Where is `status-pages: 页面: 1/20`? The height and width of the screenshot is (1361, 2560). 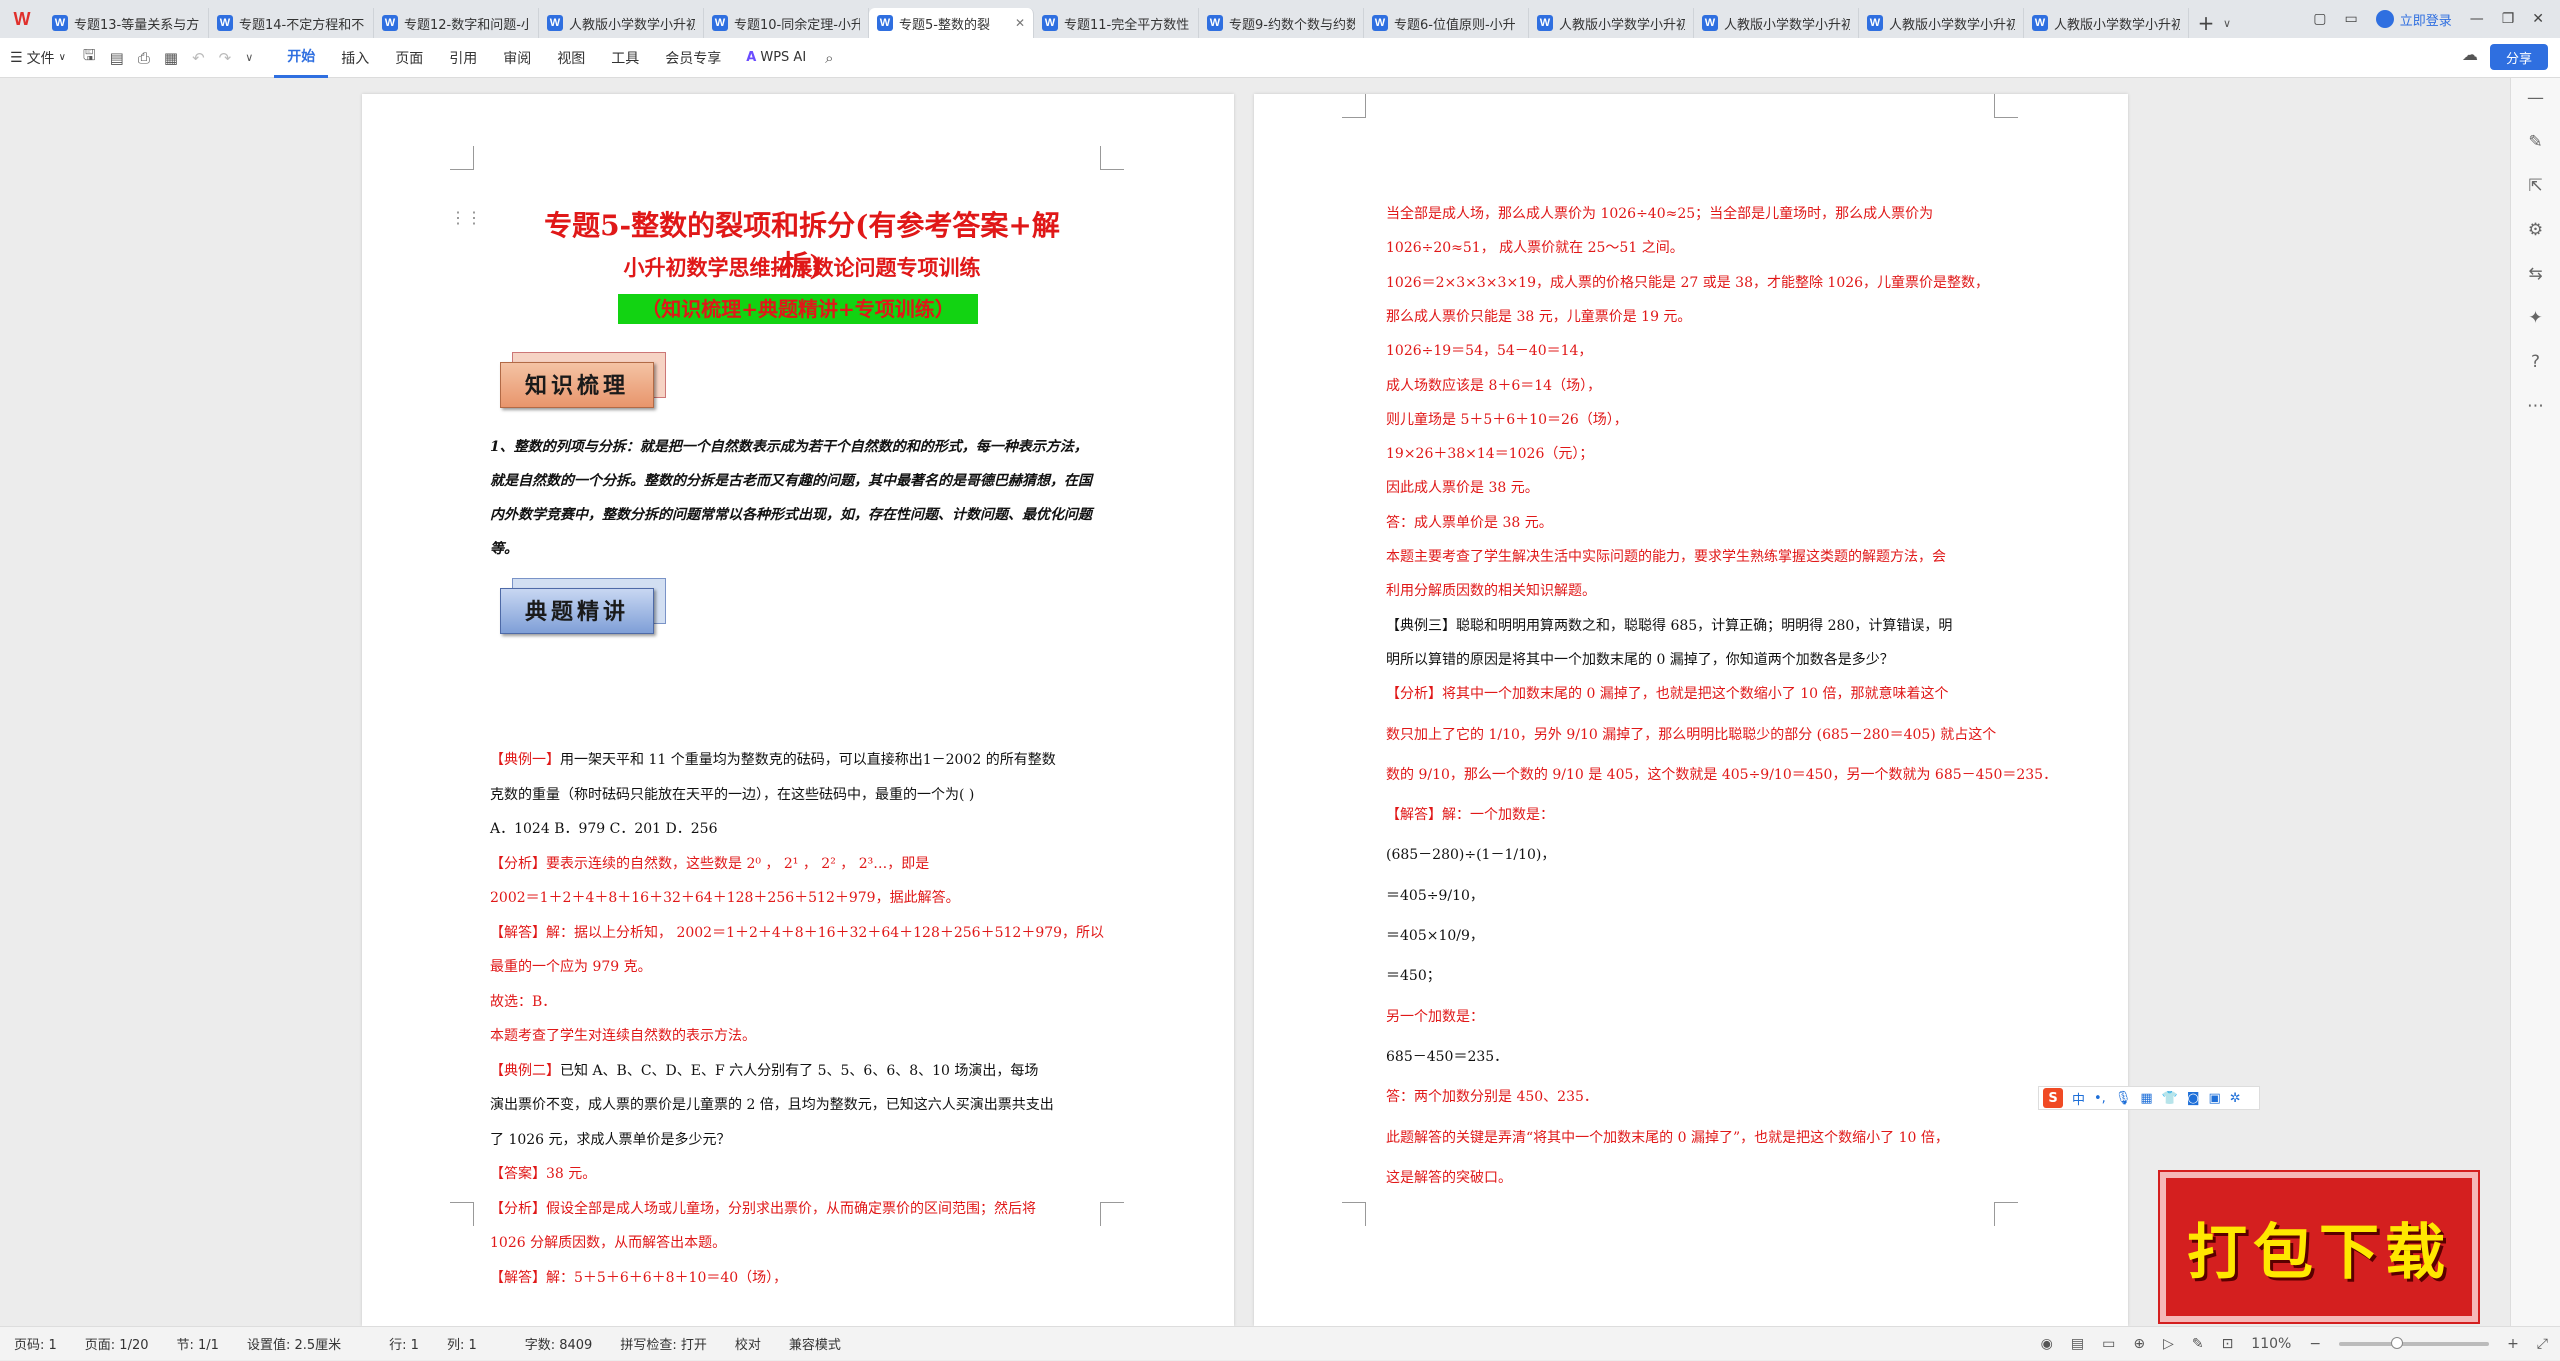 status-pages: 页面: 1/20 is located at coordinates (117, 1343).